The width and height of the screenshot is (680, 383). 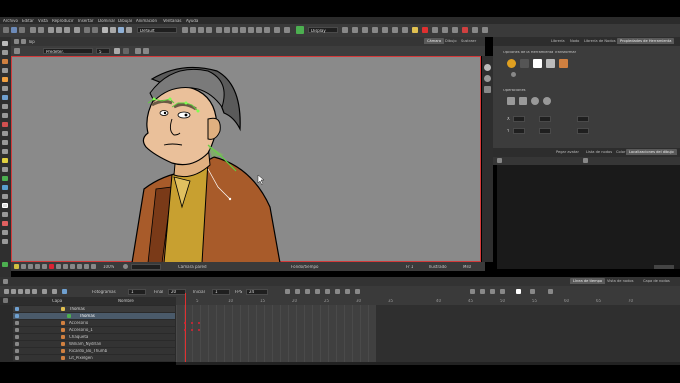 What do you see at coordinates (6, 30) in the screenshot?
I see `new-icon` at bounding box center [6, 30].